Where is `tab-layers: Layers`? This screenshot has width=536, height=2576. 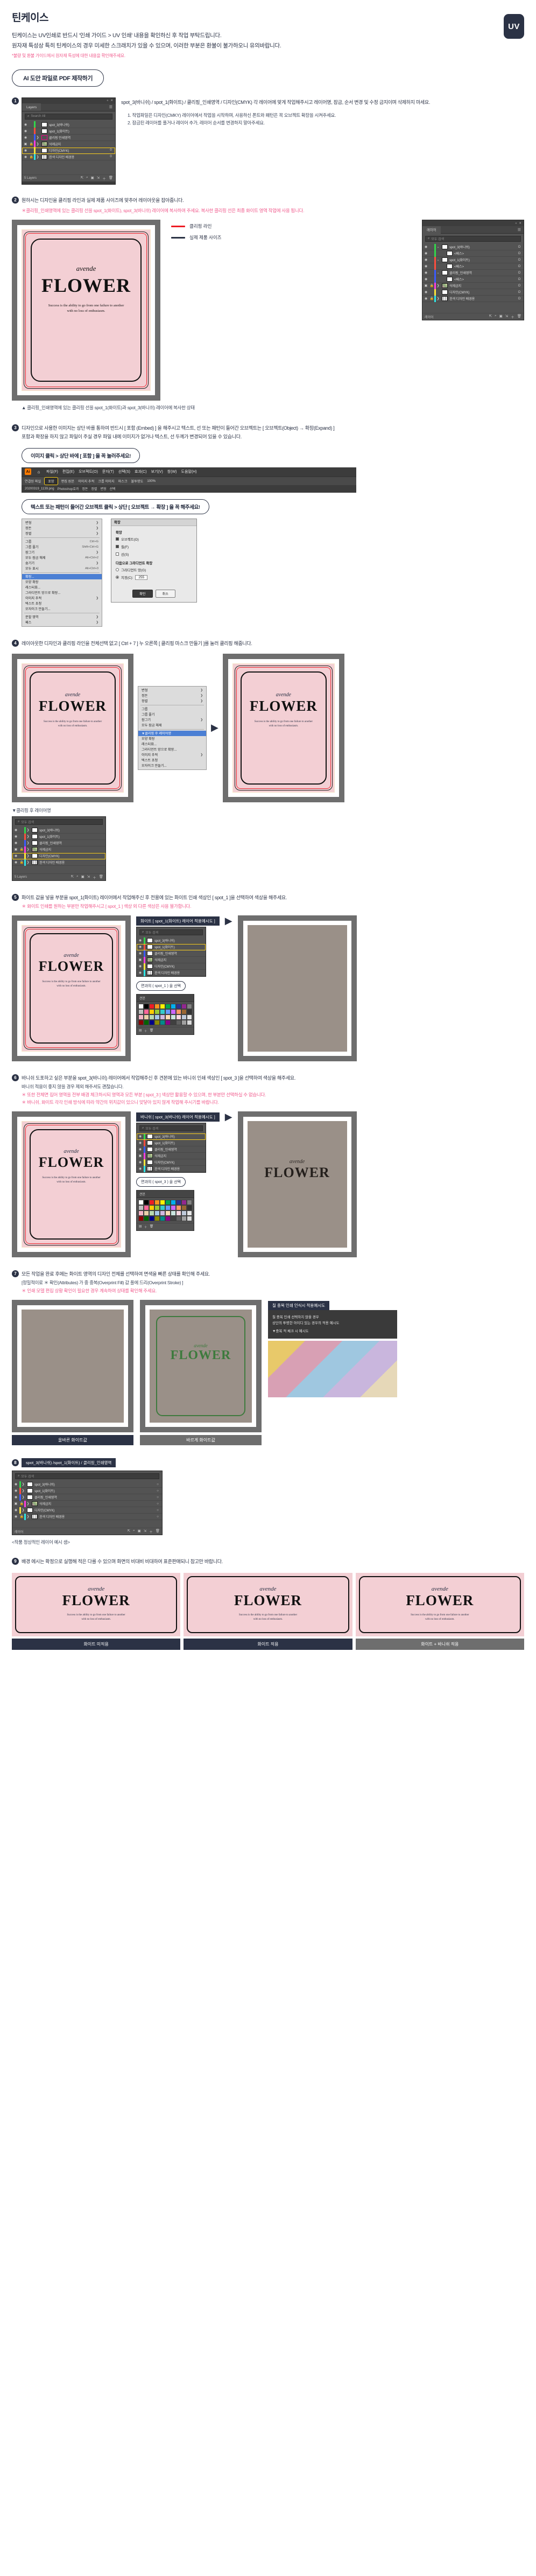
tab-layers: Layers is located at coordinates (31, 107).